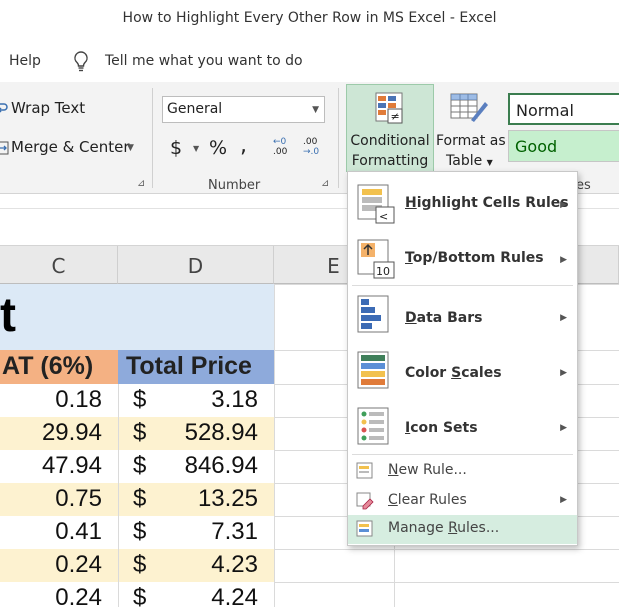 The height and width of the screenshot is (615, 619). I want to click on header-vat-text: AT (6%), so click(48, 366).